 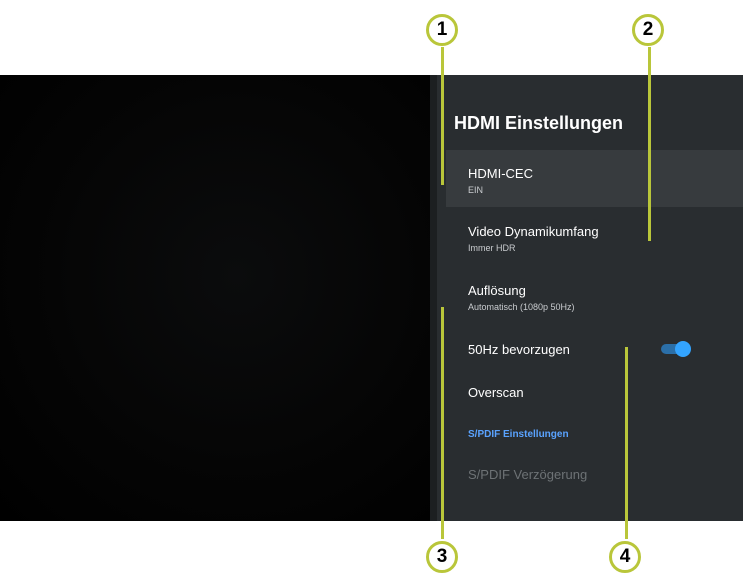 I want to click on menu-item-hdmi-cec: HDMI-CEC EIN, so click(x=594, y=178).